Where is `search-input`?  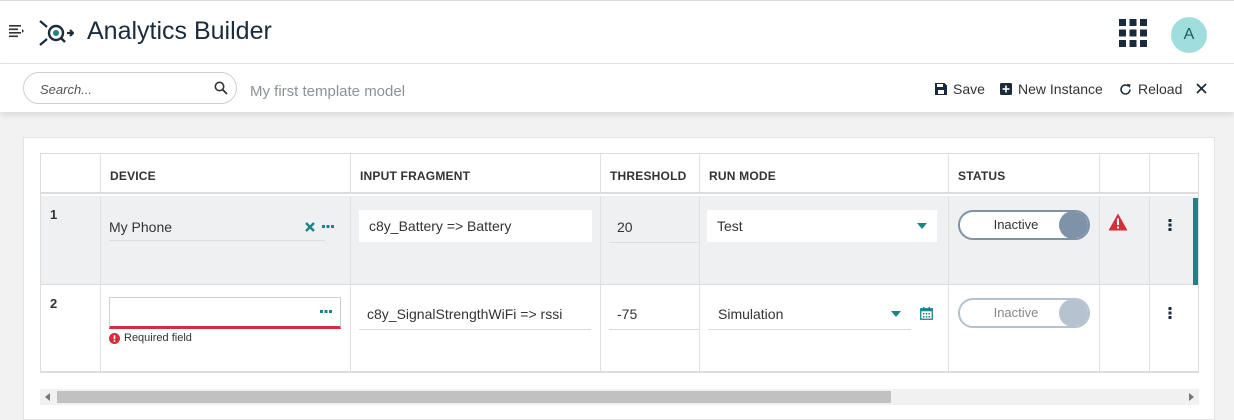 search-input is located at coordinates (120, 89).